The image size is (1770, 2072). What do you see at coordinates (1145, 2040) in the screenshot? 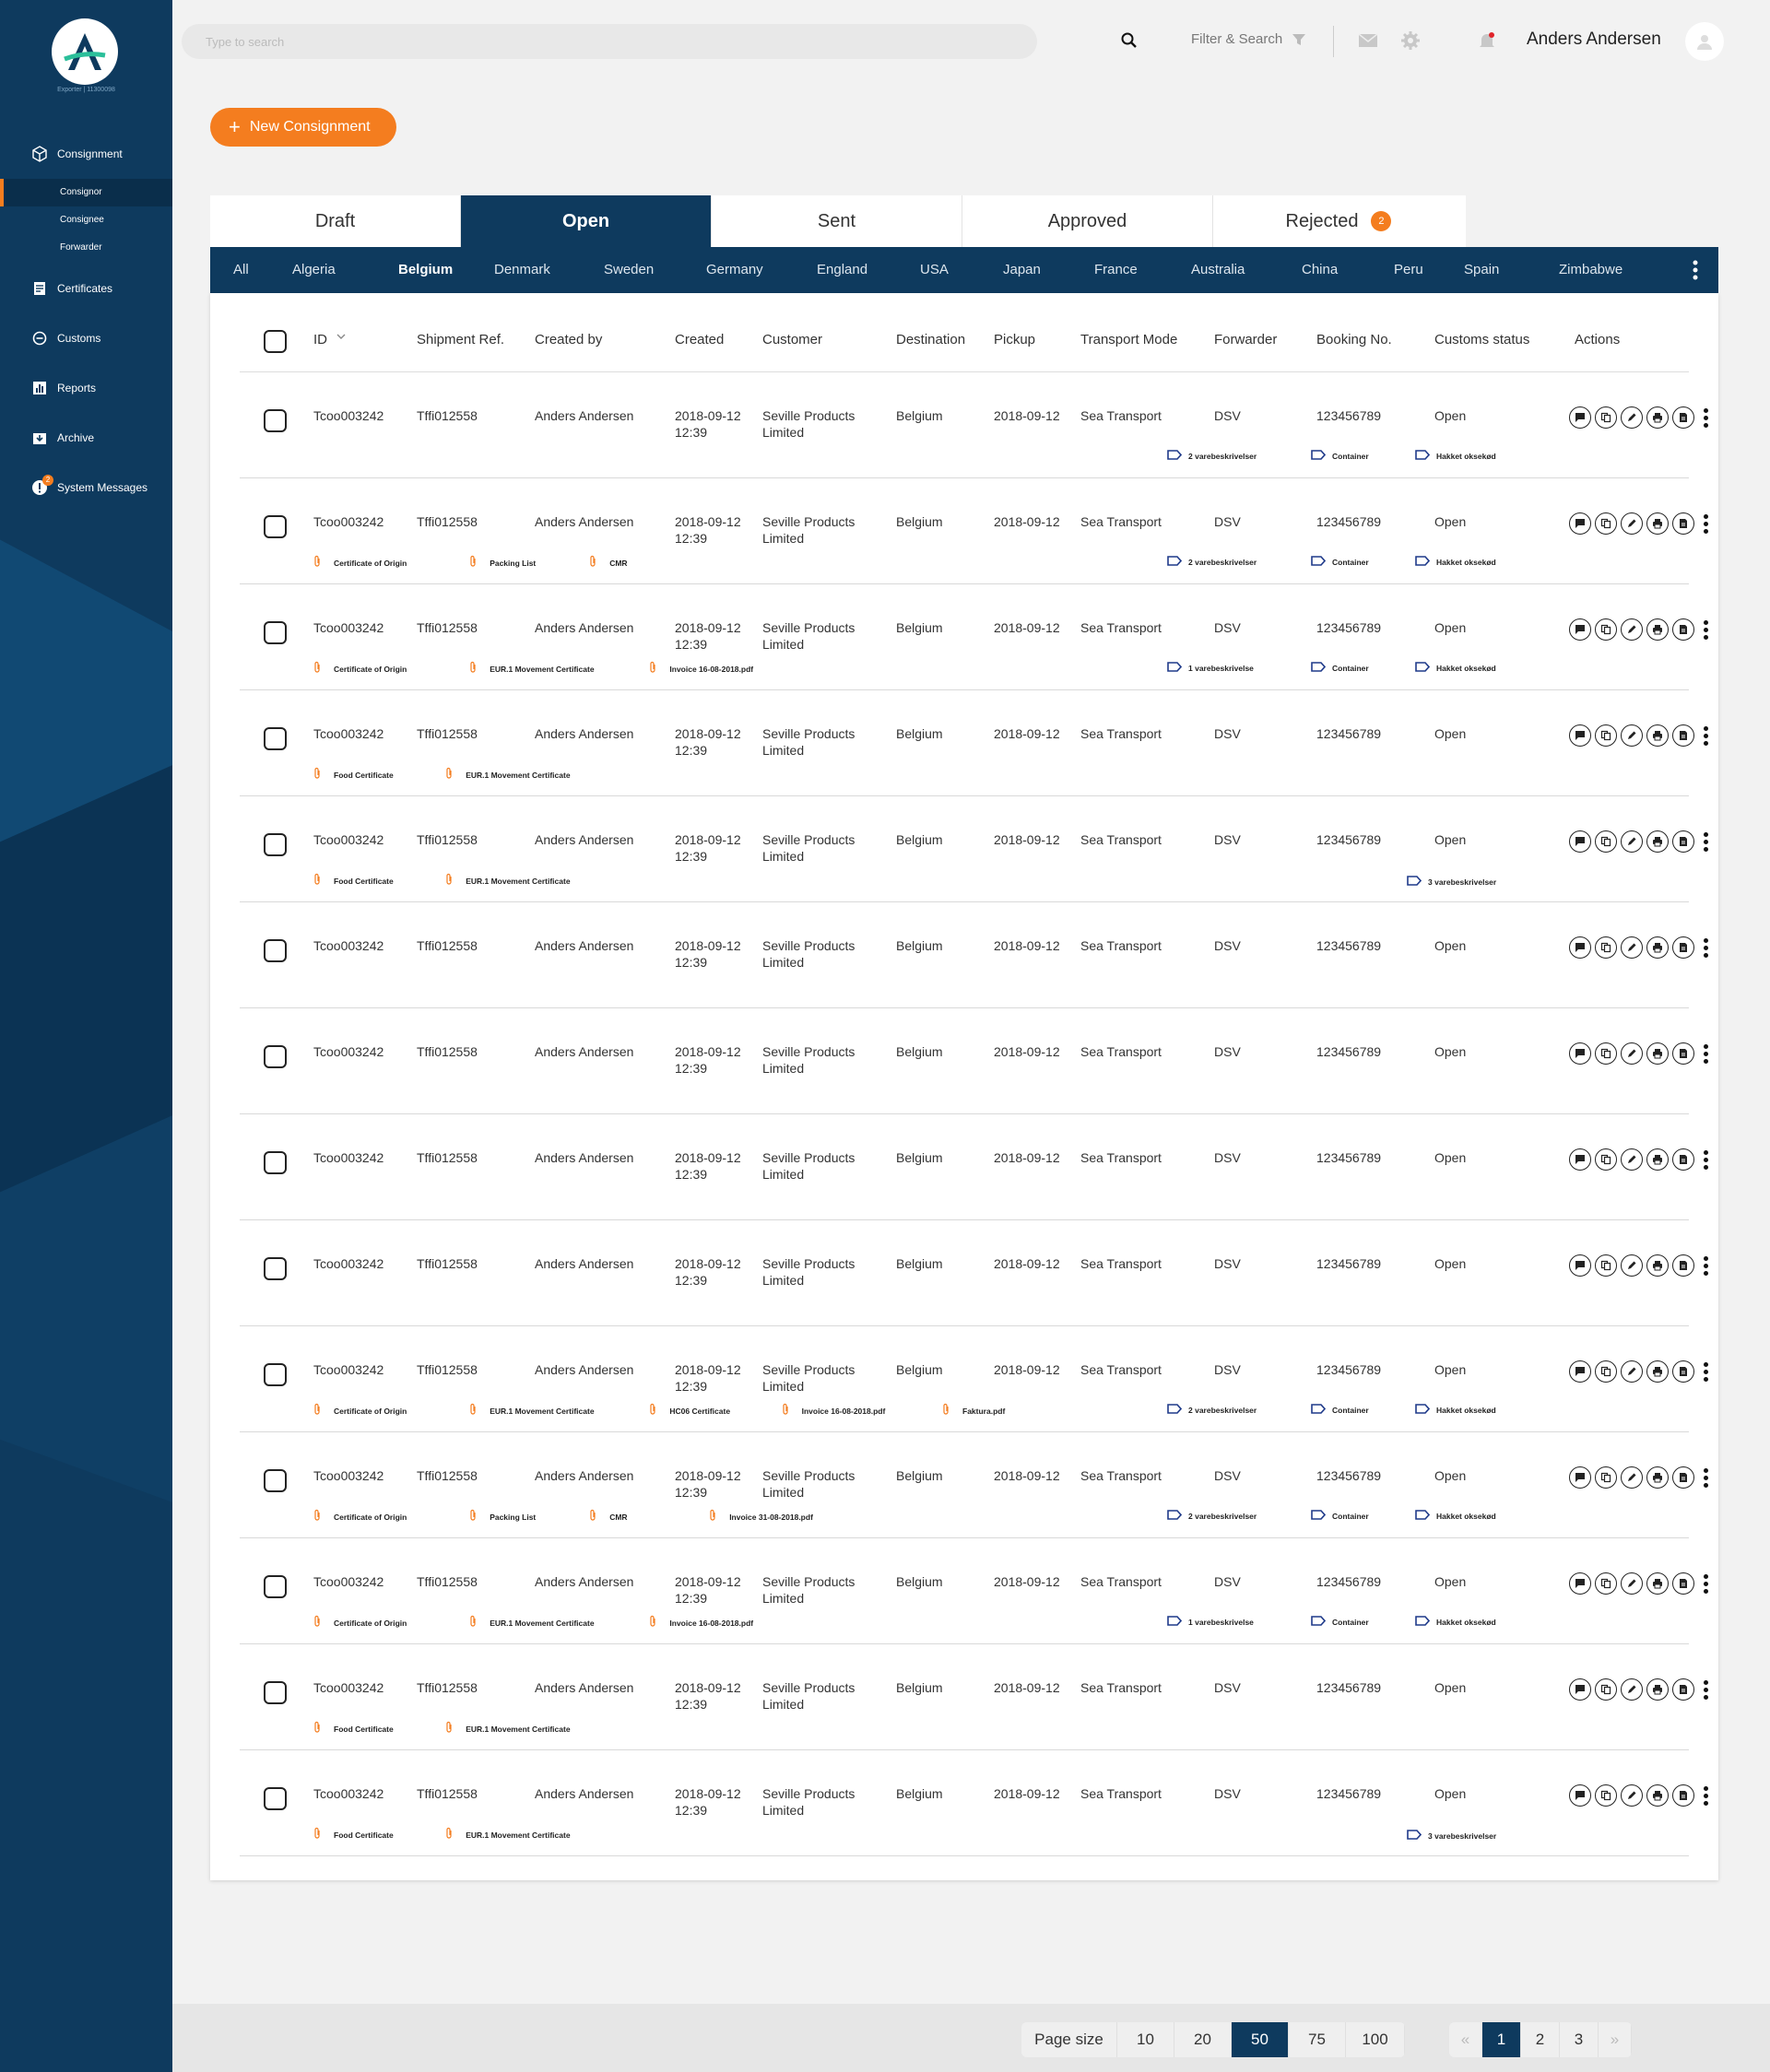
I see `page-size-option: 10` at bounding box center [1145, 2040].